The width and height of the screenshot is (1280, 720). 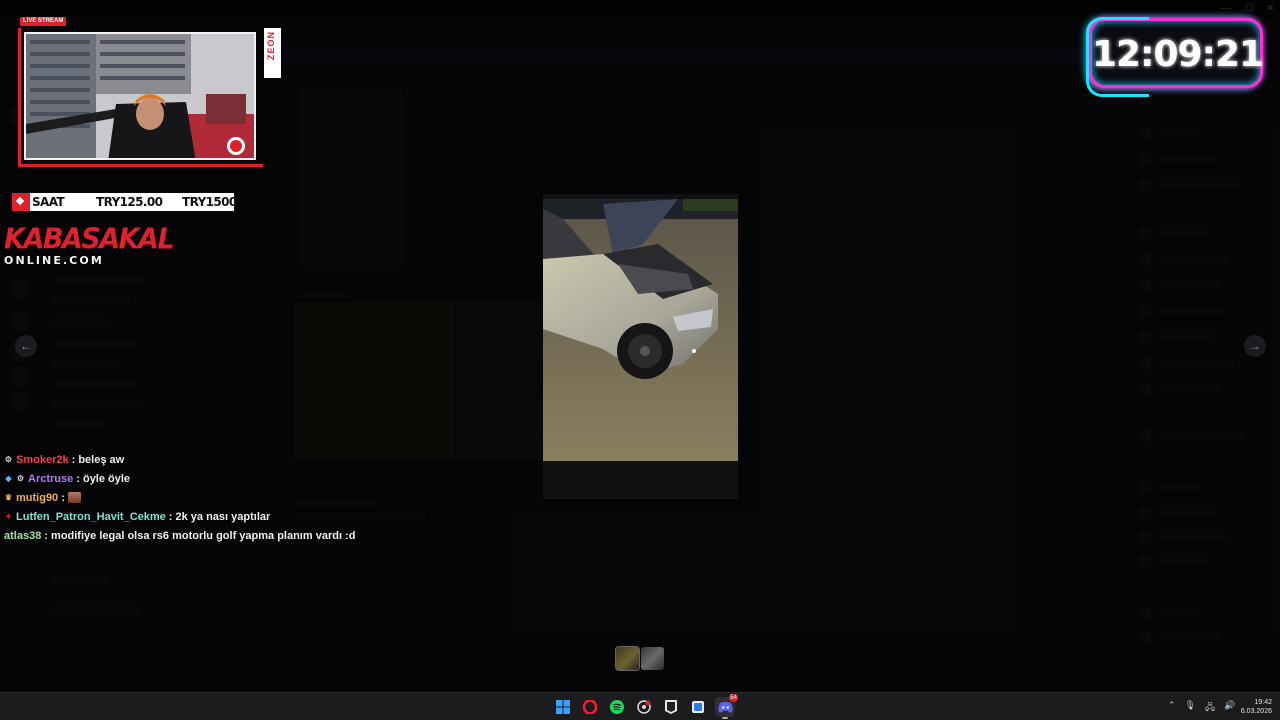 I want to click on previous-image-button: ←, so click(x=26, y=346).